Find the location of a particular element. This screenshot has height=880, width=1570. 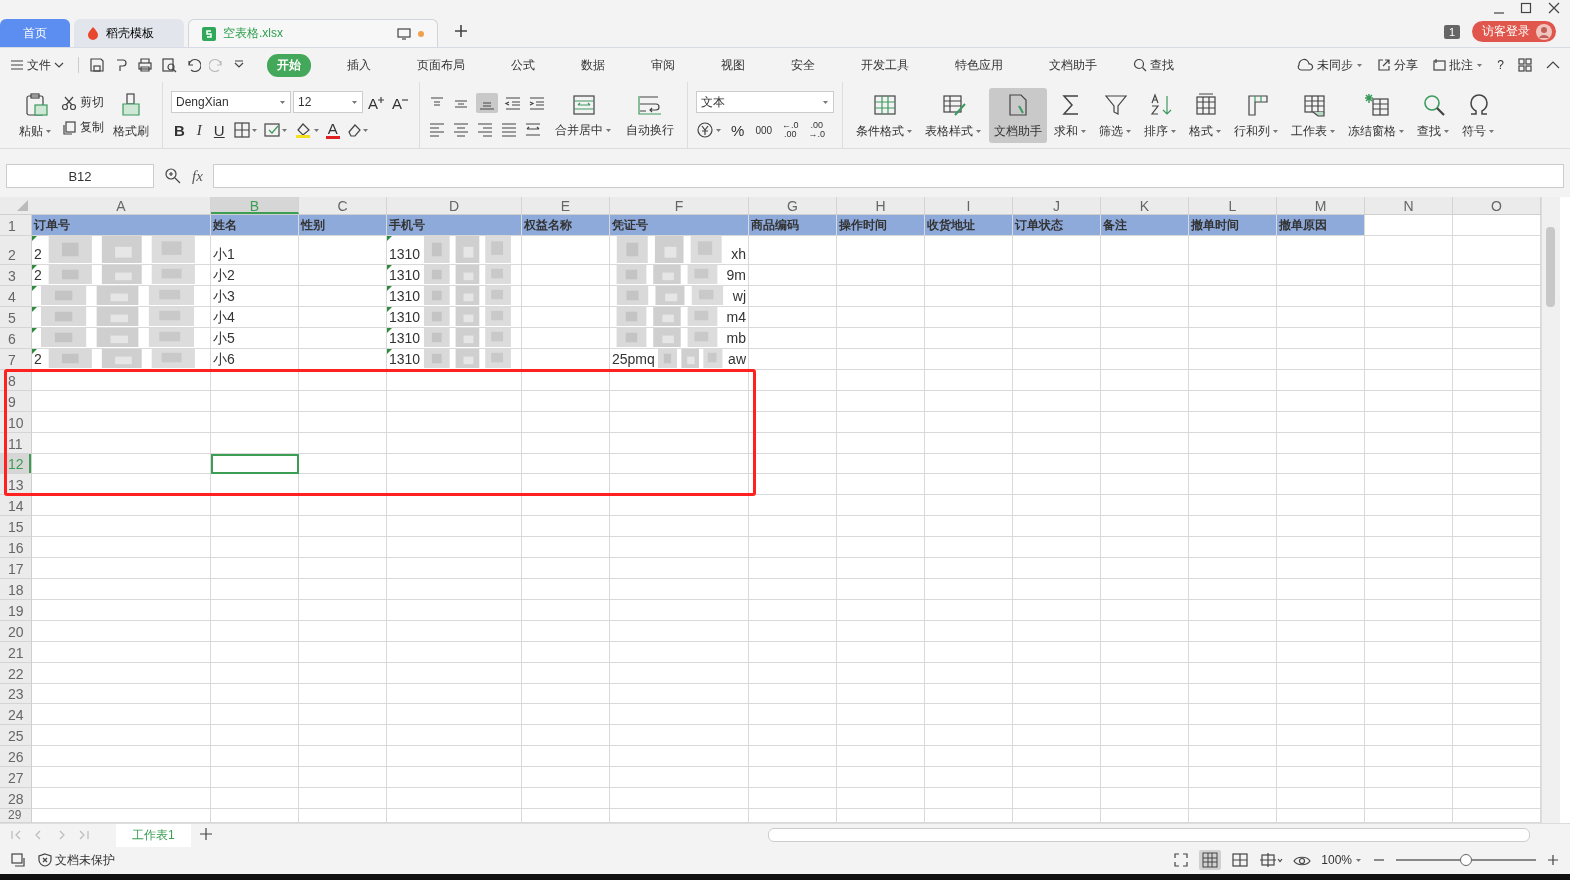

decrease-font-button: A is located at coordinates (400, 102).